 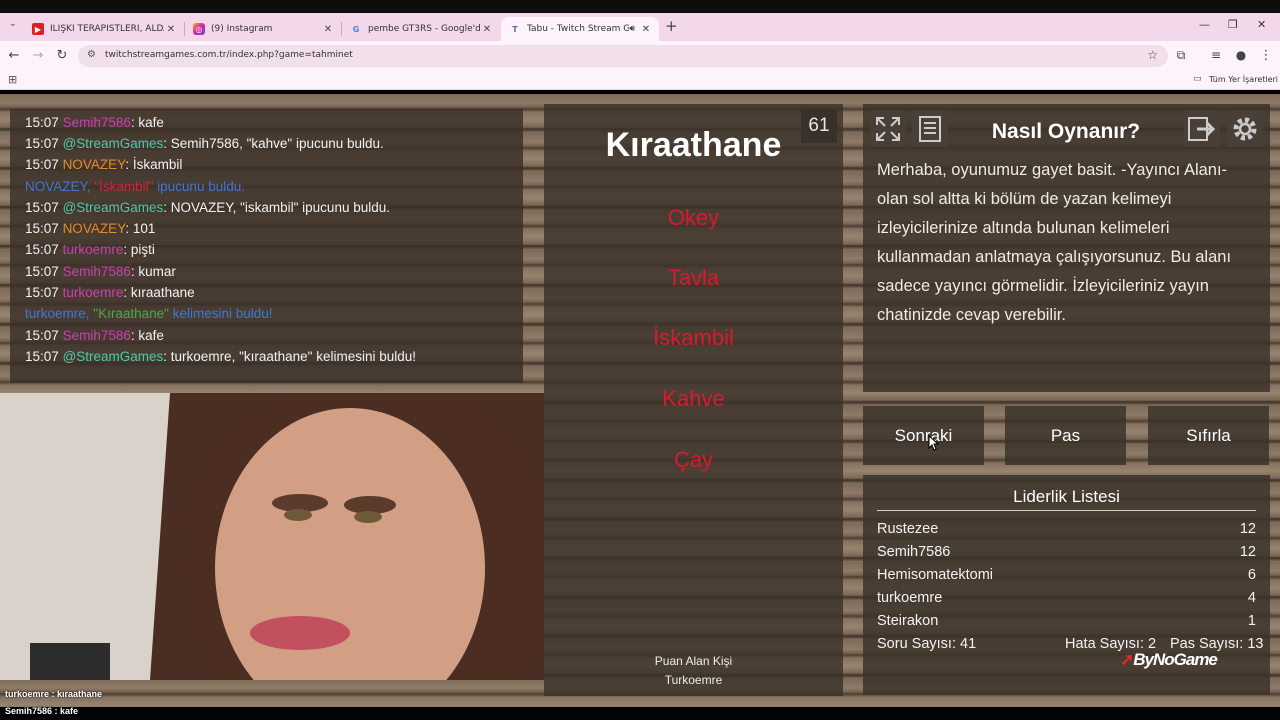 What do you see at coordinates (1216, 55) in the screenshot?
I see `media-controls-icon: ≡` at bounding box center [1216, 55].